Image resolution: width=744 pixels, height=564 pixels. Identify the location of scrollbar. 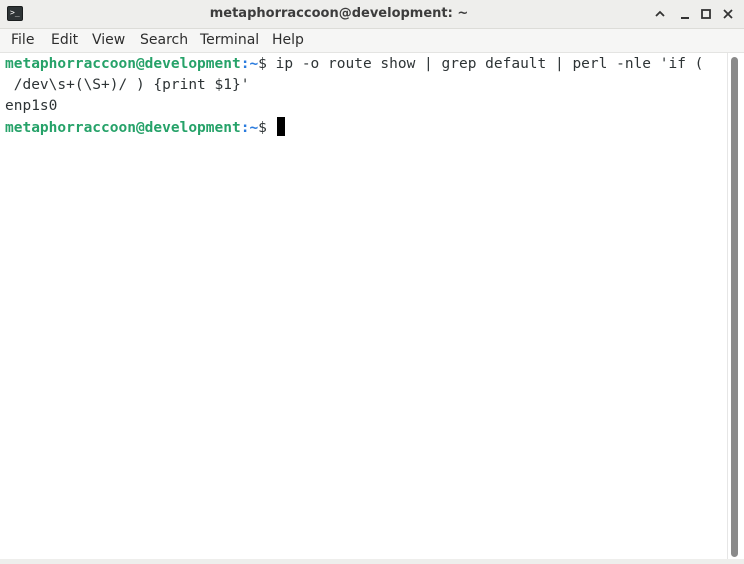
(735, 308).